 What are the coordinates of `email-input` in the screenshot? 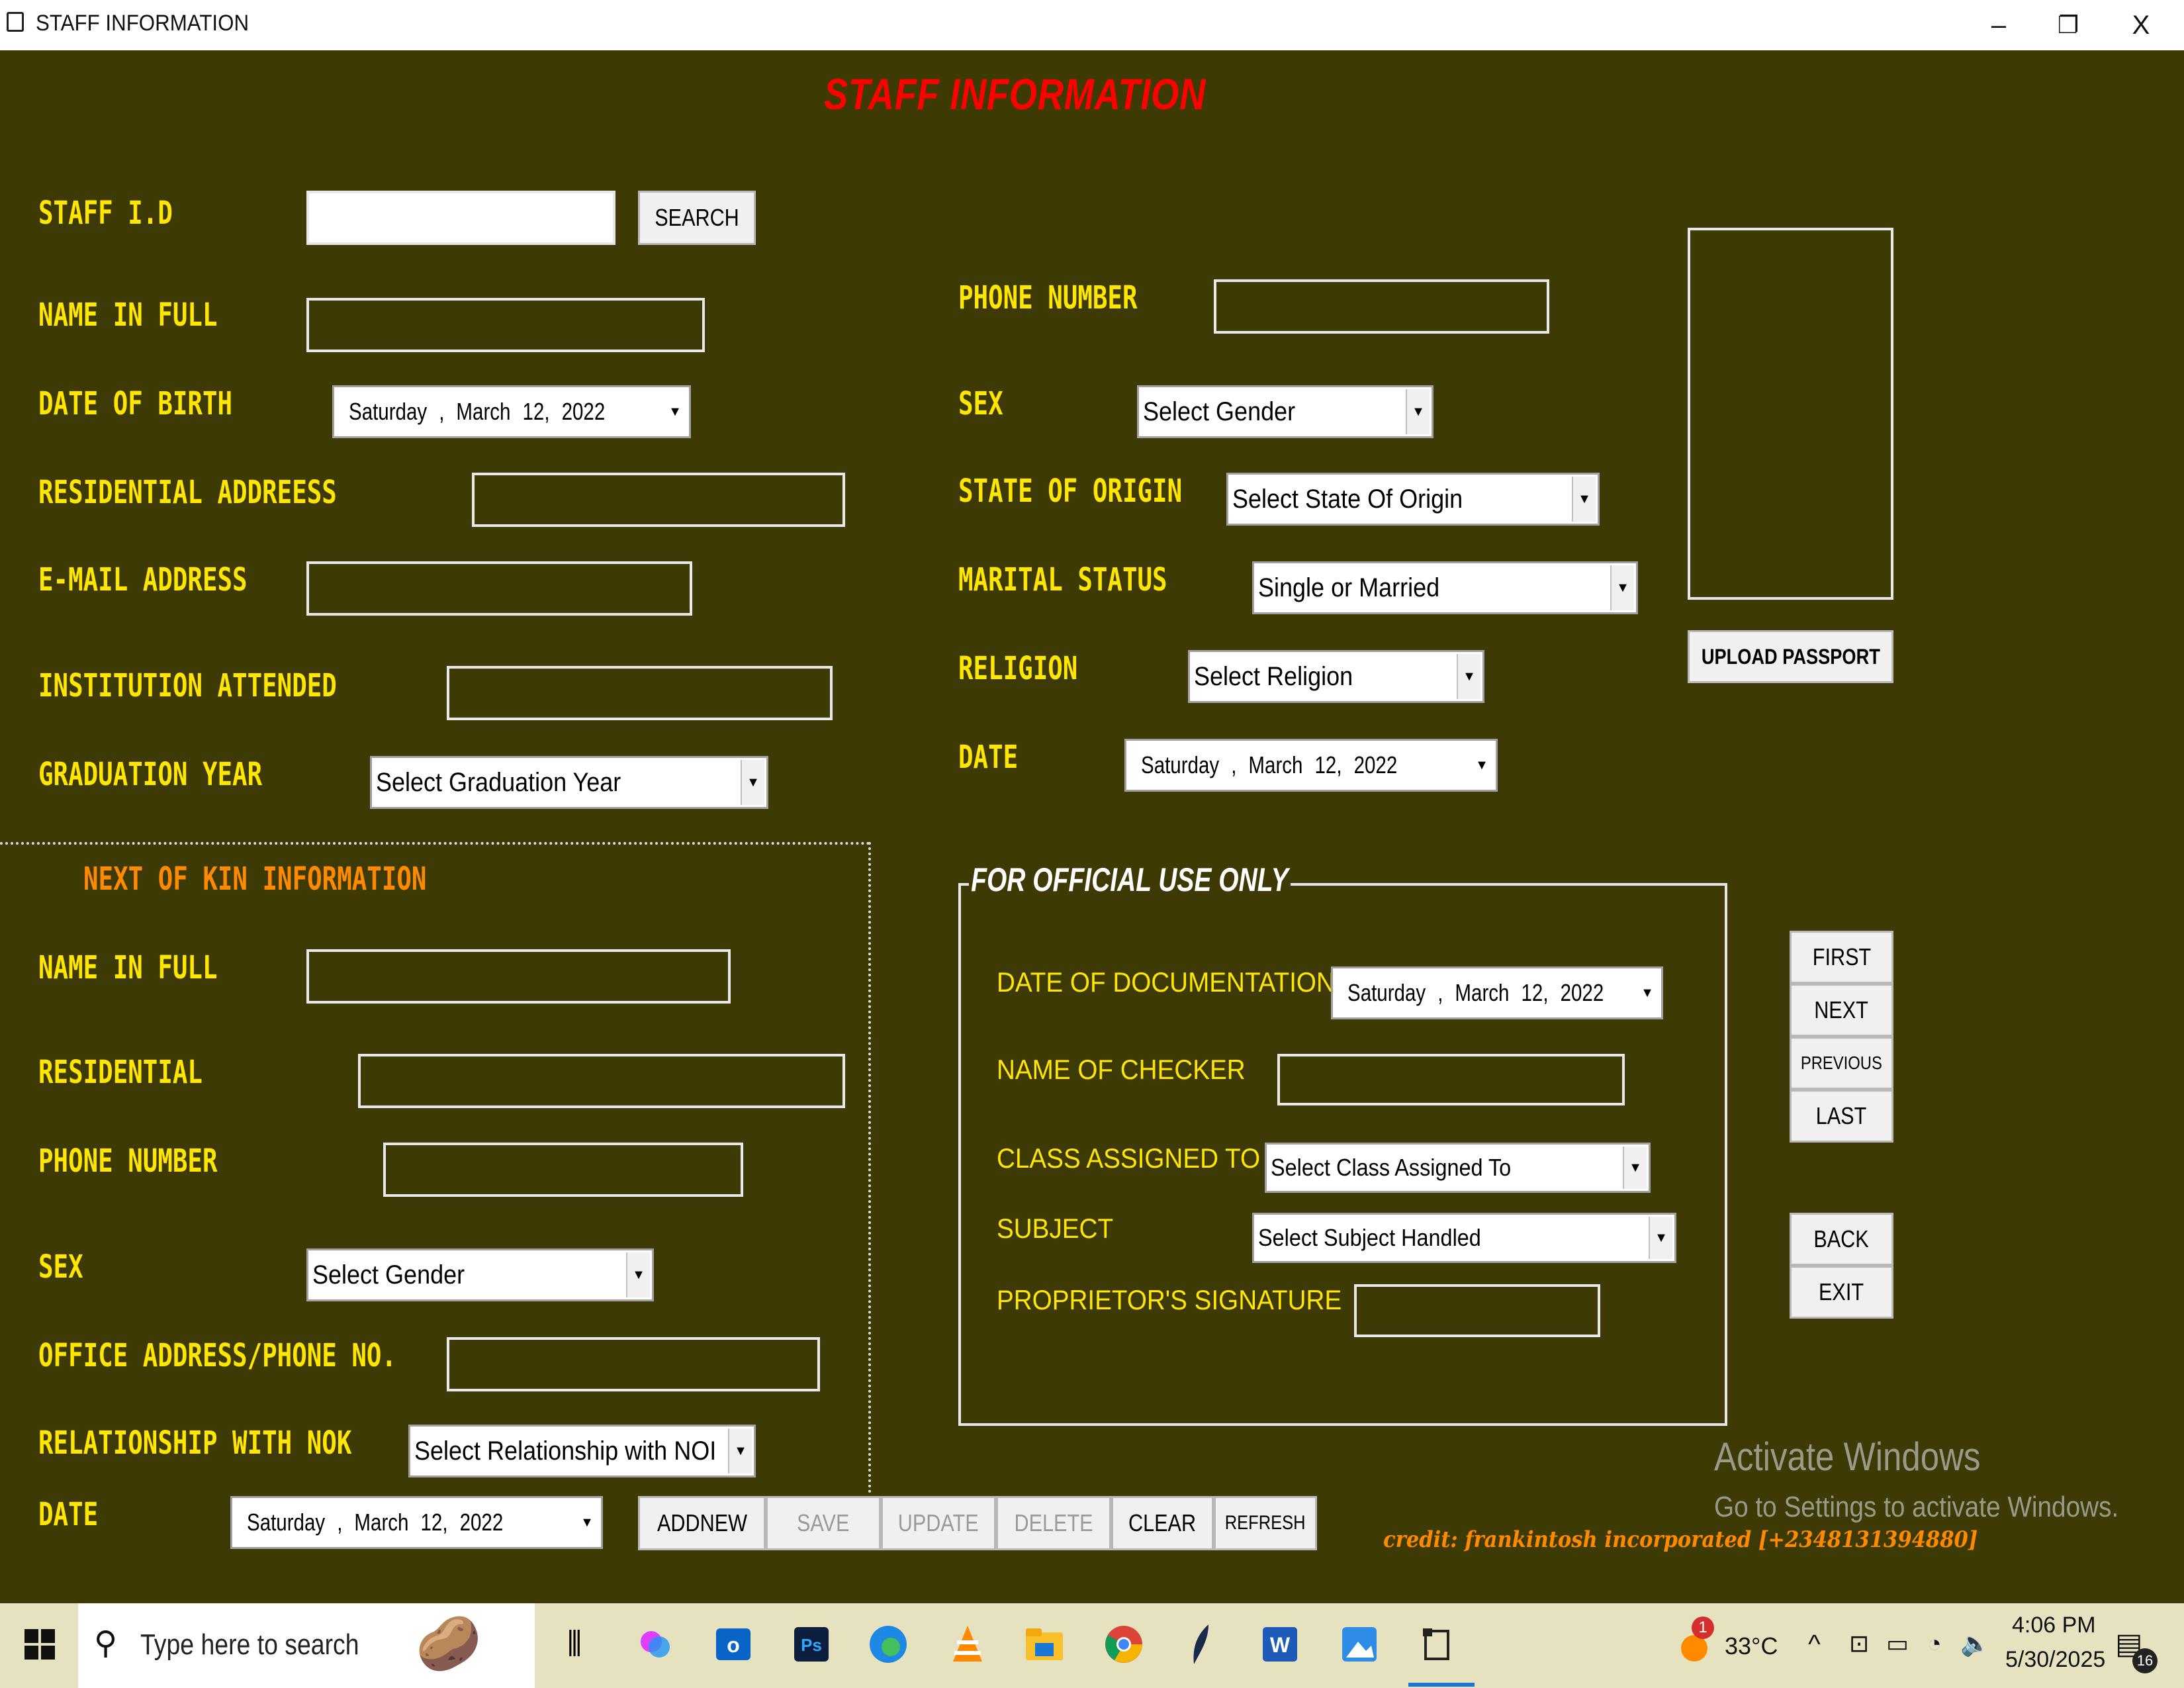 It's located at (499, 588).